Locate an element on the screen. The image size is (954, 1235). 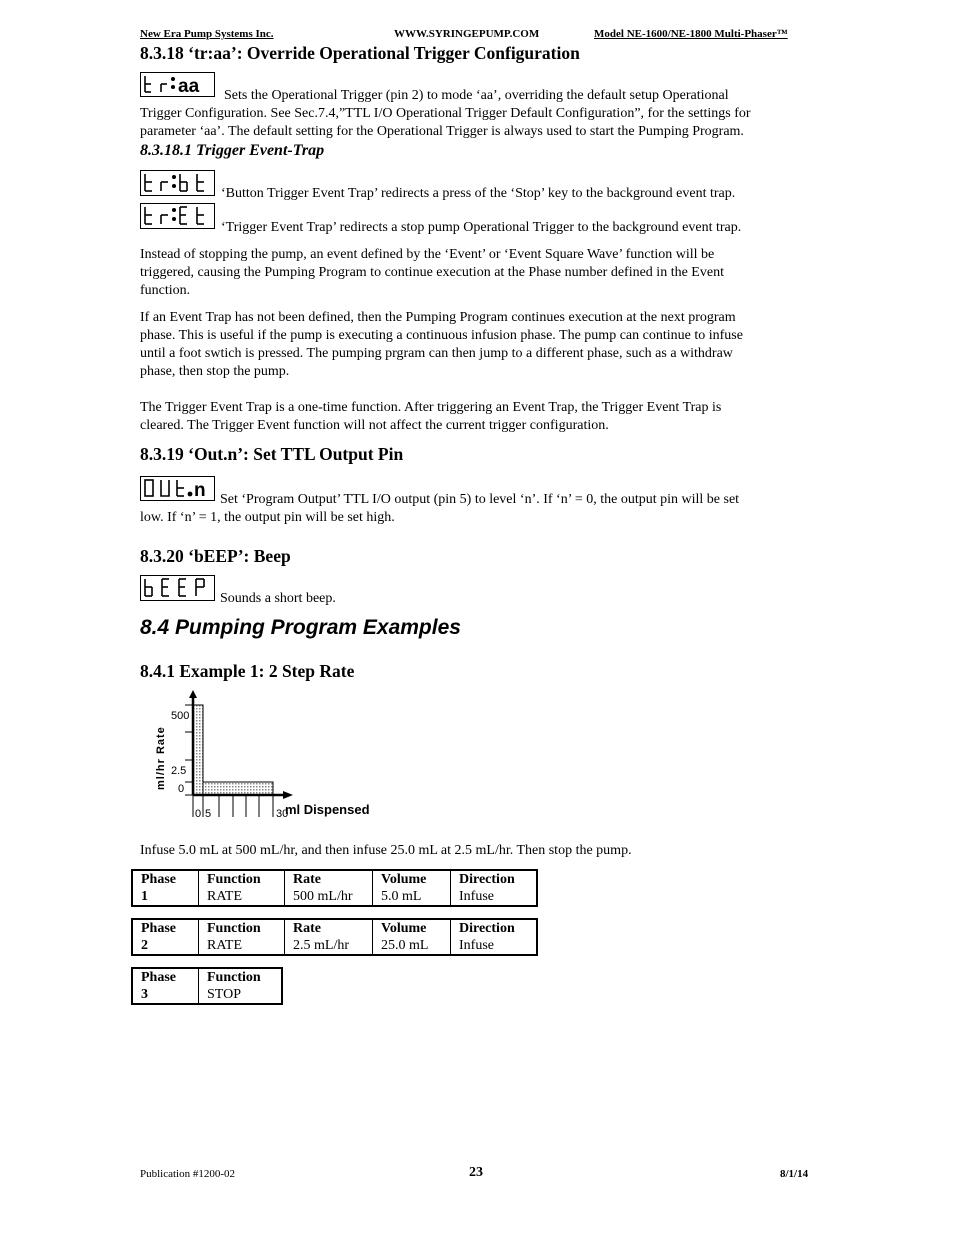
y-tick-label: 0 is located at coordinates (181, 789).